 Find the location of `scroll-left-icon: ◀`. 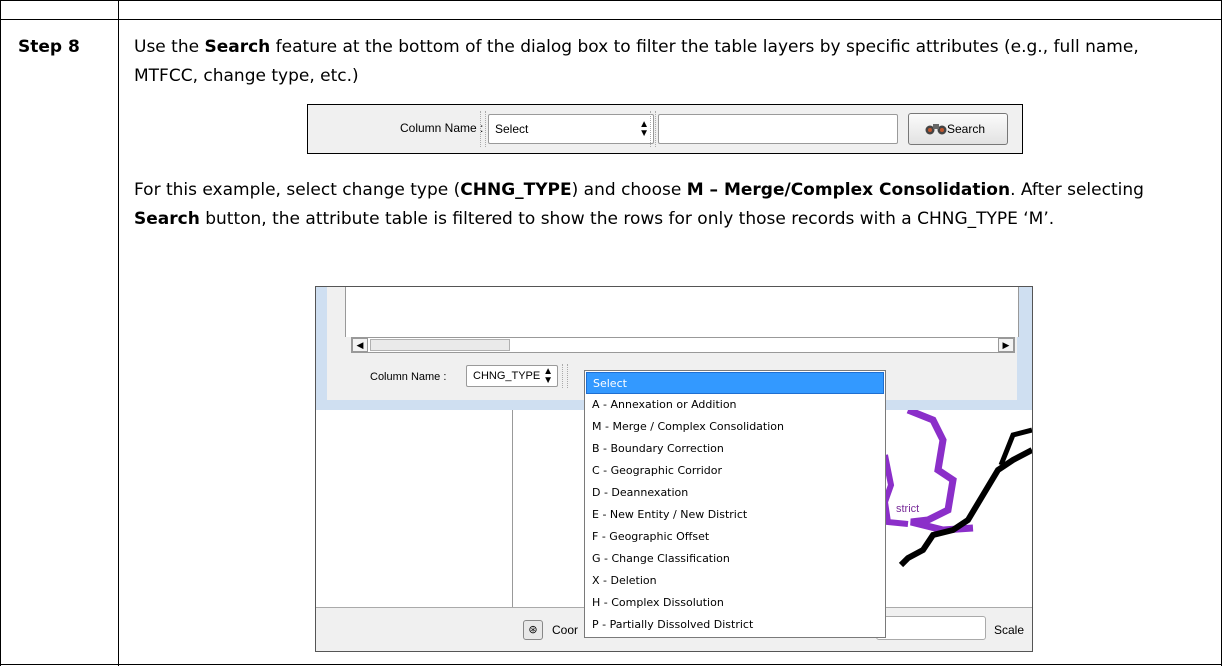

scroll-left-icon: ◀ is located at coordinates (360, 345).